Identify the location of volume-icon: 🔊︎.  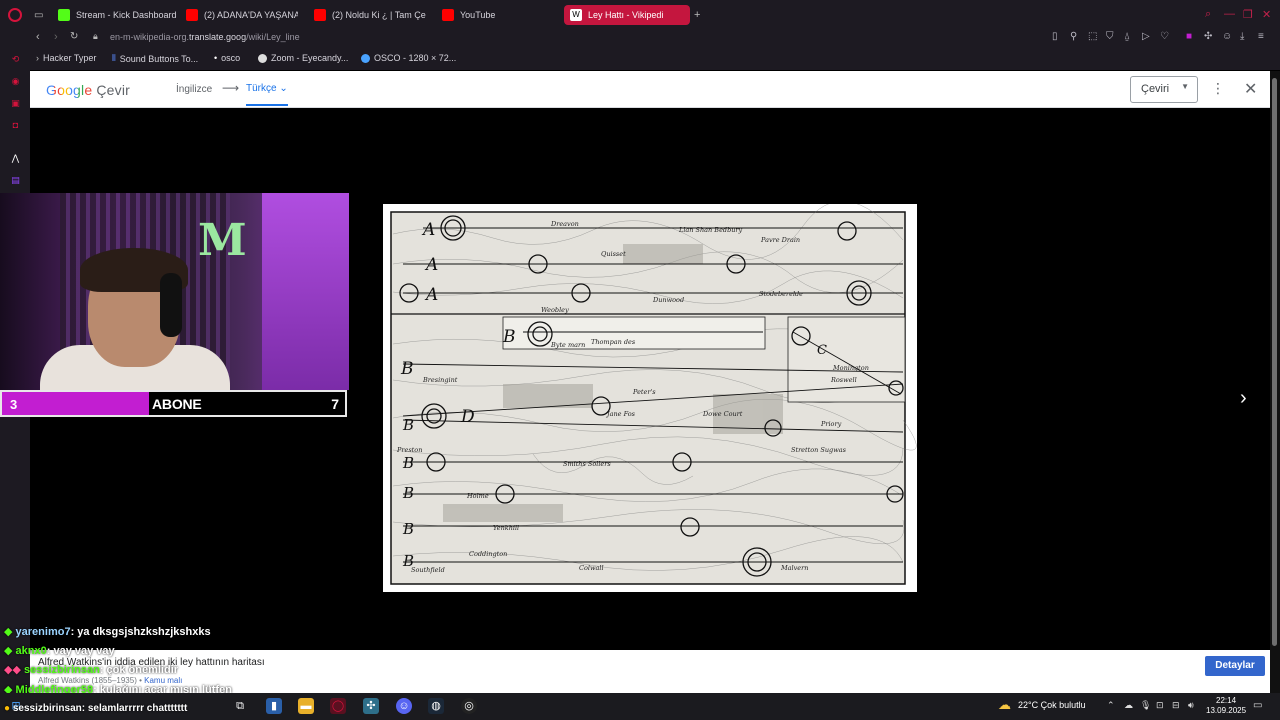
(1191, 705).